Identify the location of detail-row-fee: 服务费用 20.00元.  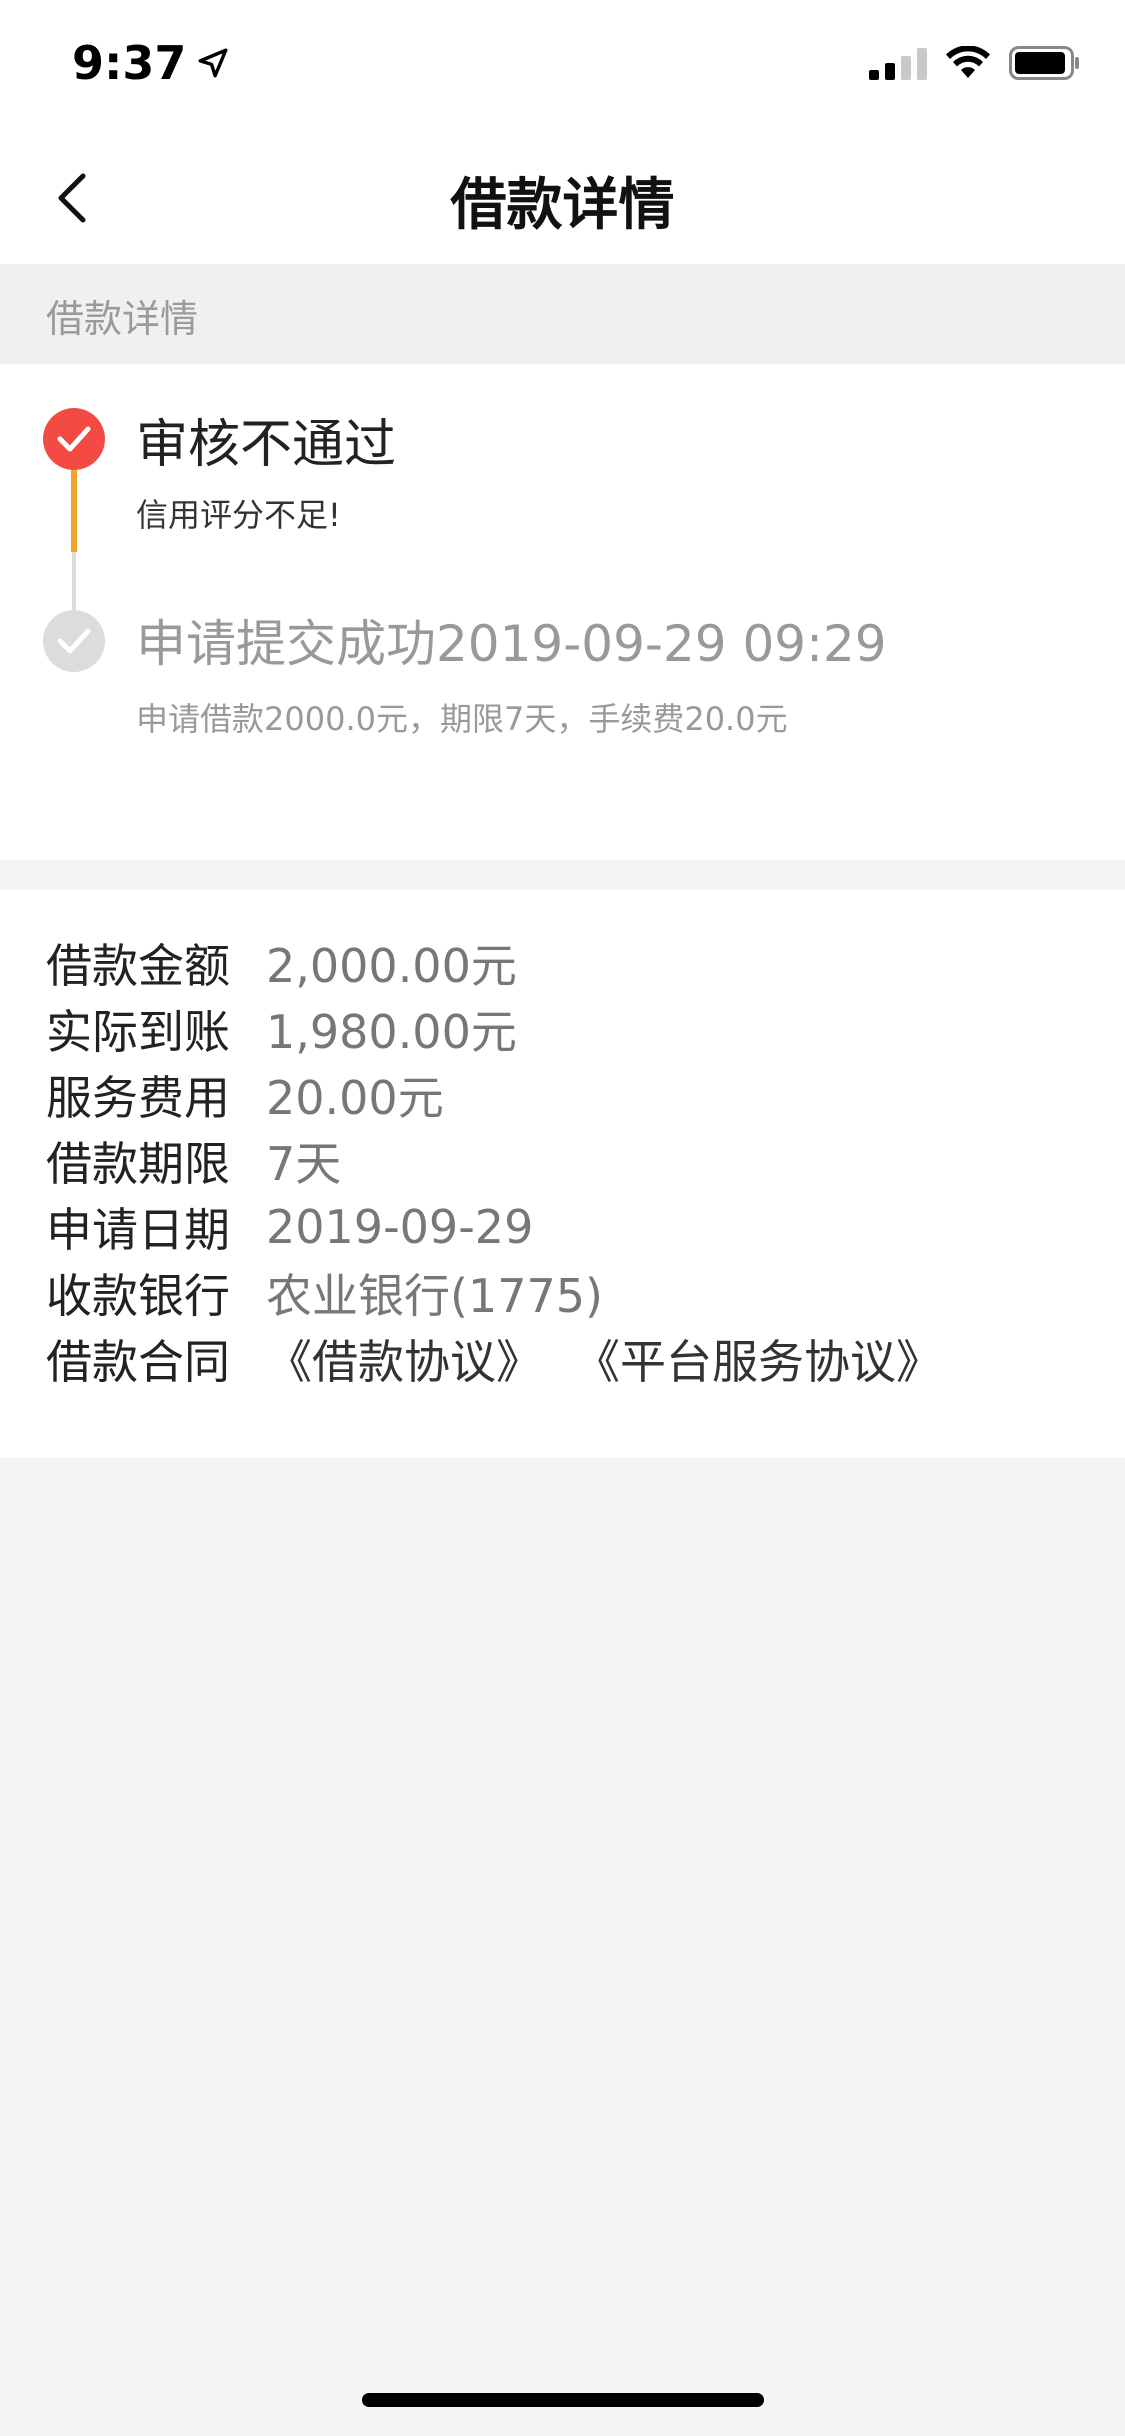
(245, 1095).